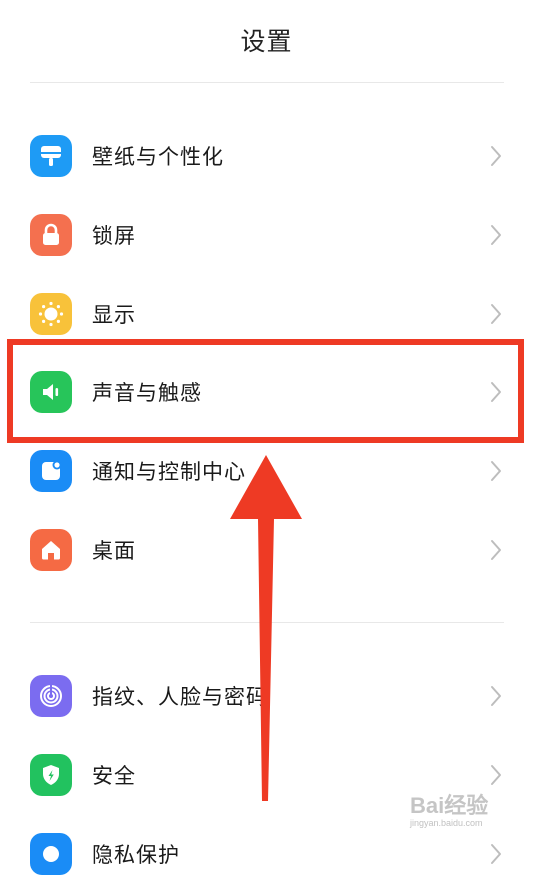 The image size is (533, 893). What do you see at coordinates (114, 236) in the screenshot?
I see `settings-item-label: 锁屏` at bounding box center [114, 236].